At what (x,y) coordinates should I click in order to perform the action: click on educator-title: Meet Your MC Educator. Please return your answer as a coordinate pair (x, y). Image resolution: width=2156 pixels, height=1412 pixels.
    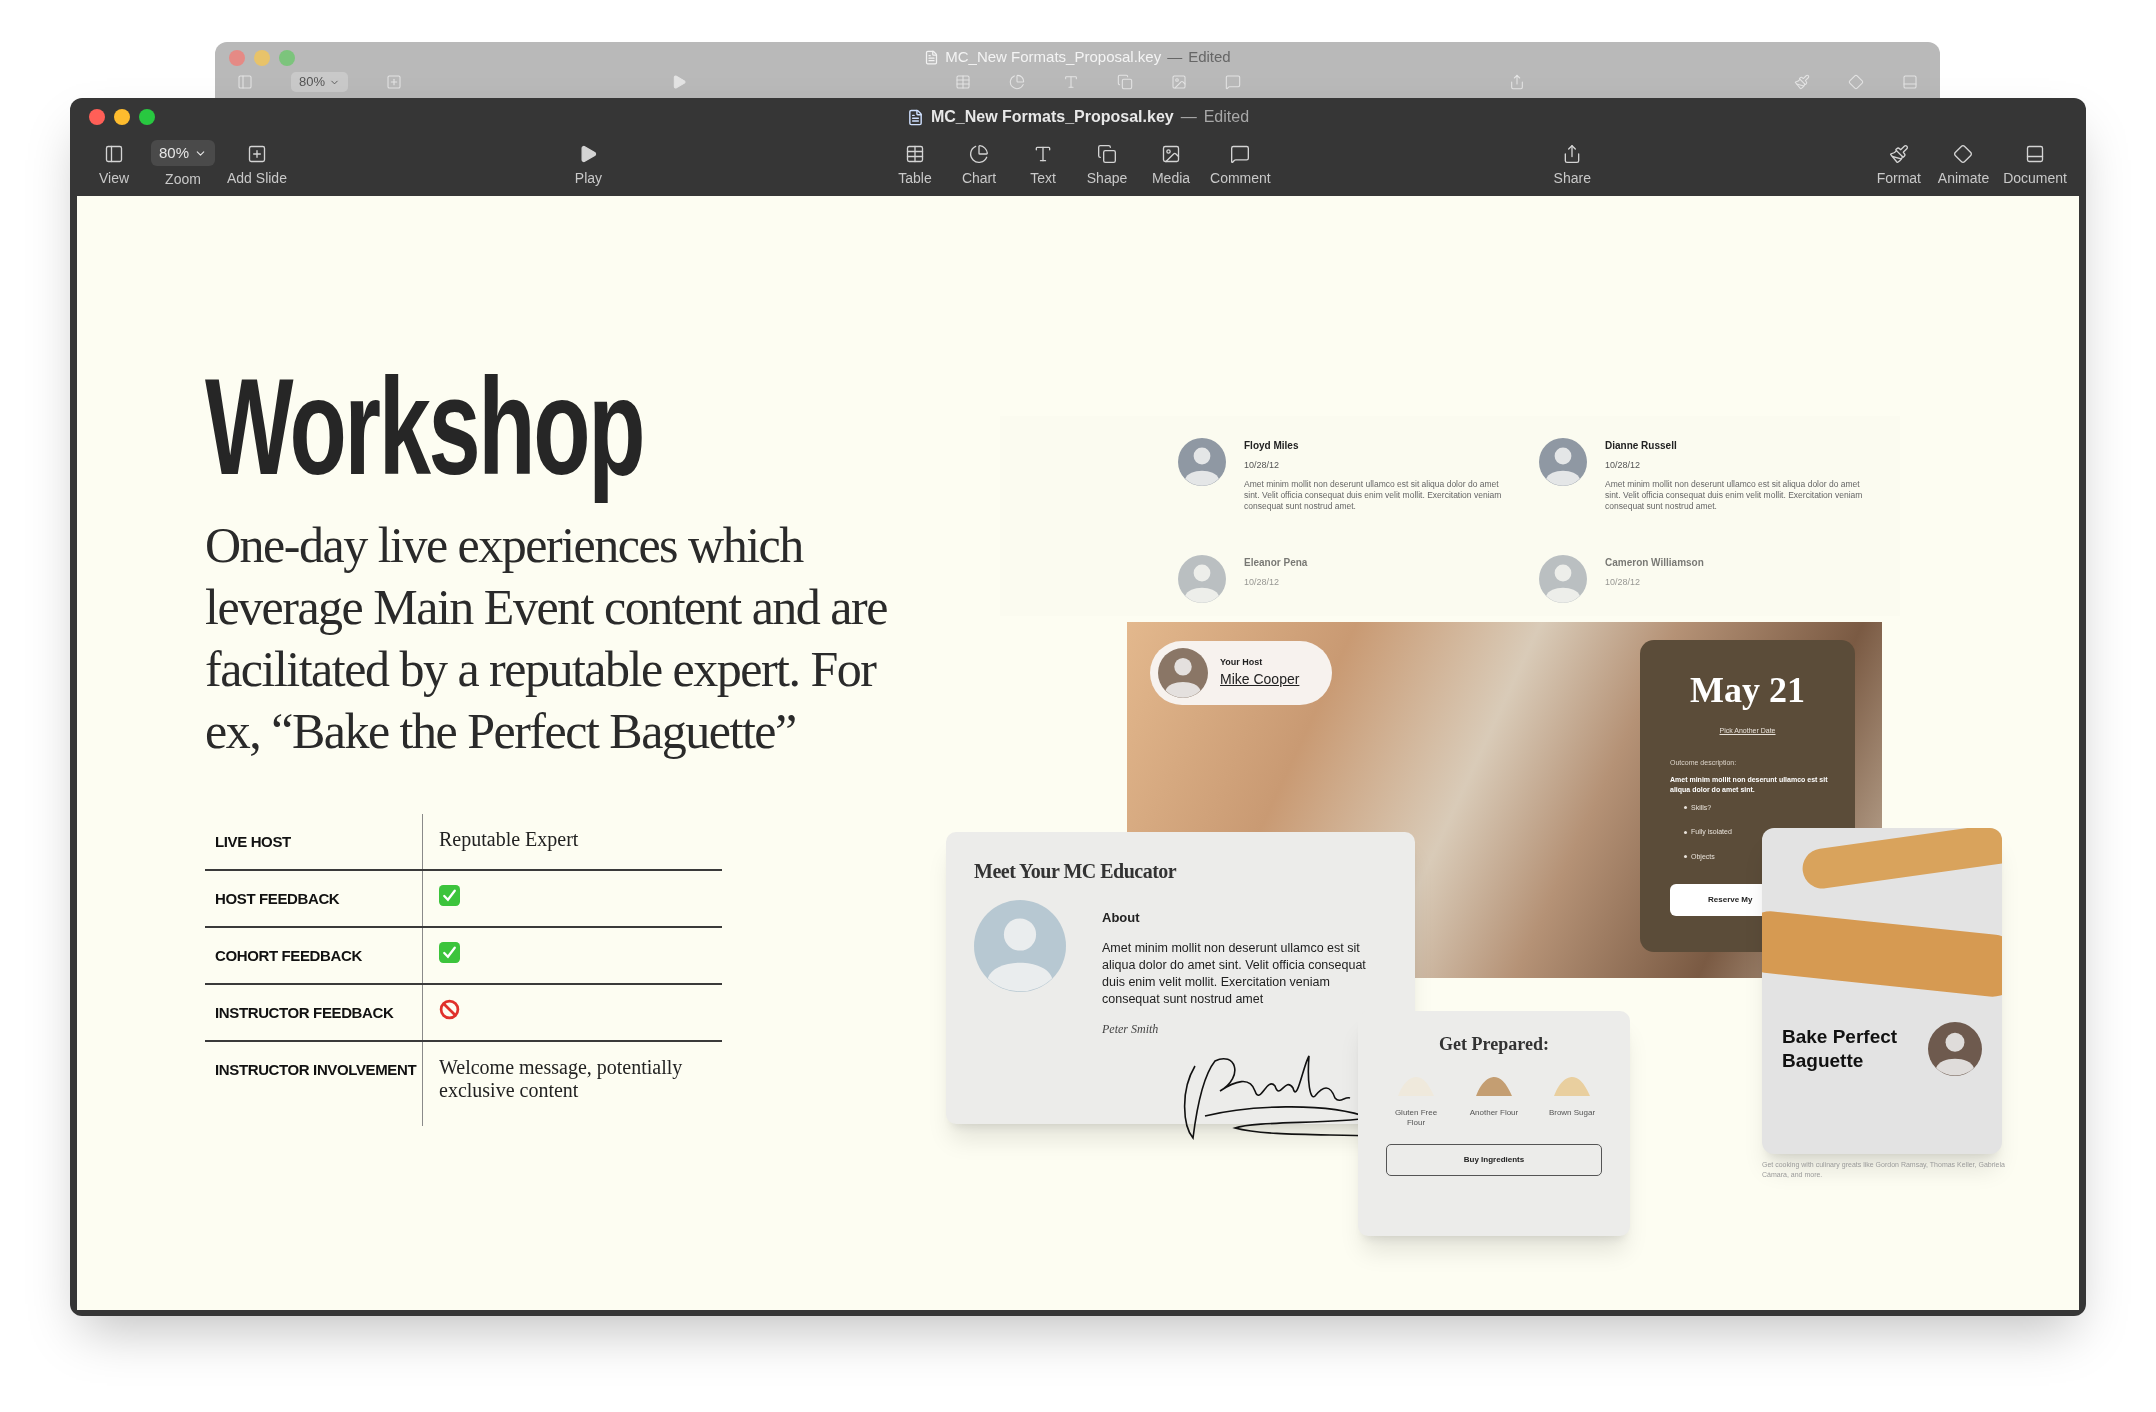
    Looking at the image, I should click on (1076, 871).